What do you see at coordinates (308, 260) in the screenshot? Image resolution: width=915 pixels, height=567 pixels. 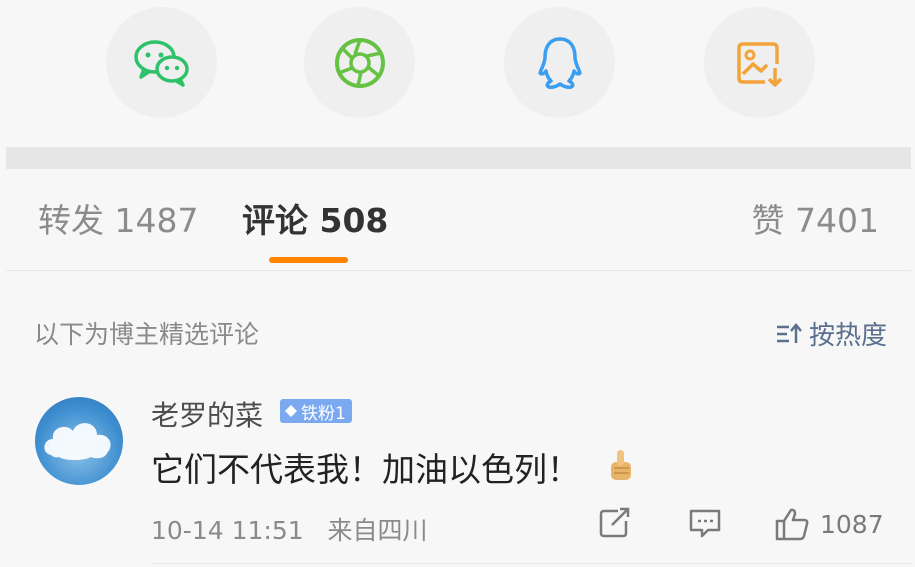 I see `active-tab-indicator` at bounding box center [308, 260].